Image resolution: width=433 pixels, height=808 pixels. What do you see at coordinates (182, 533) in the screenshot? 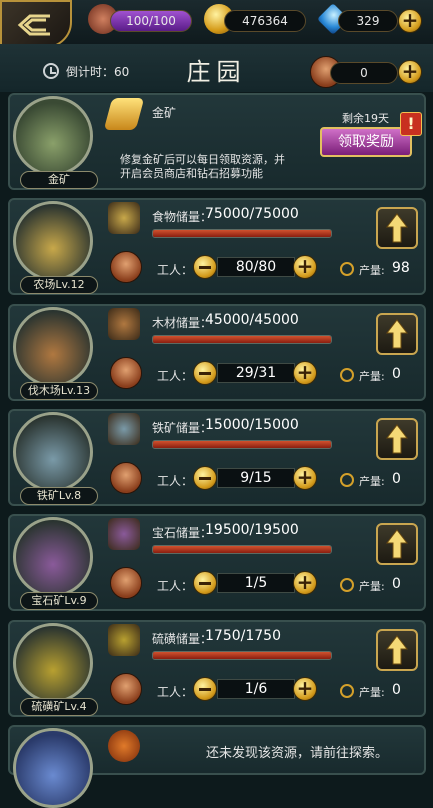
I see `resource-label: 宝石储量：` at bounding box center [182, 533].